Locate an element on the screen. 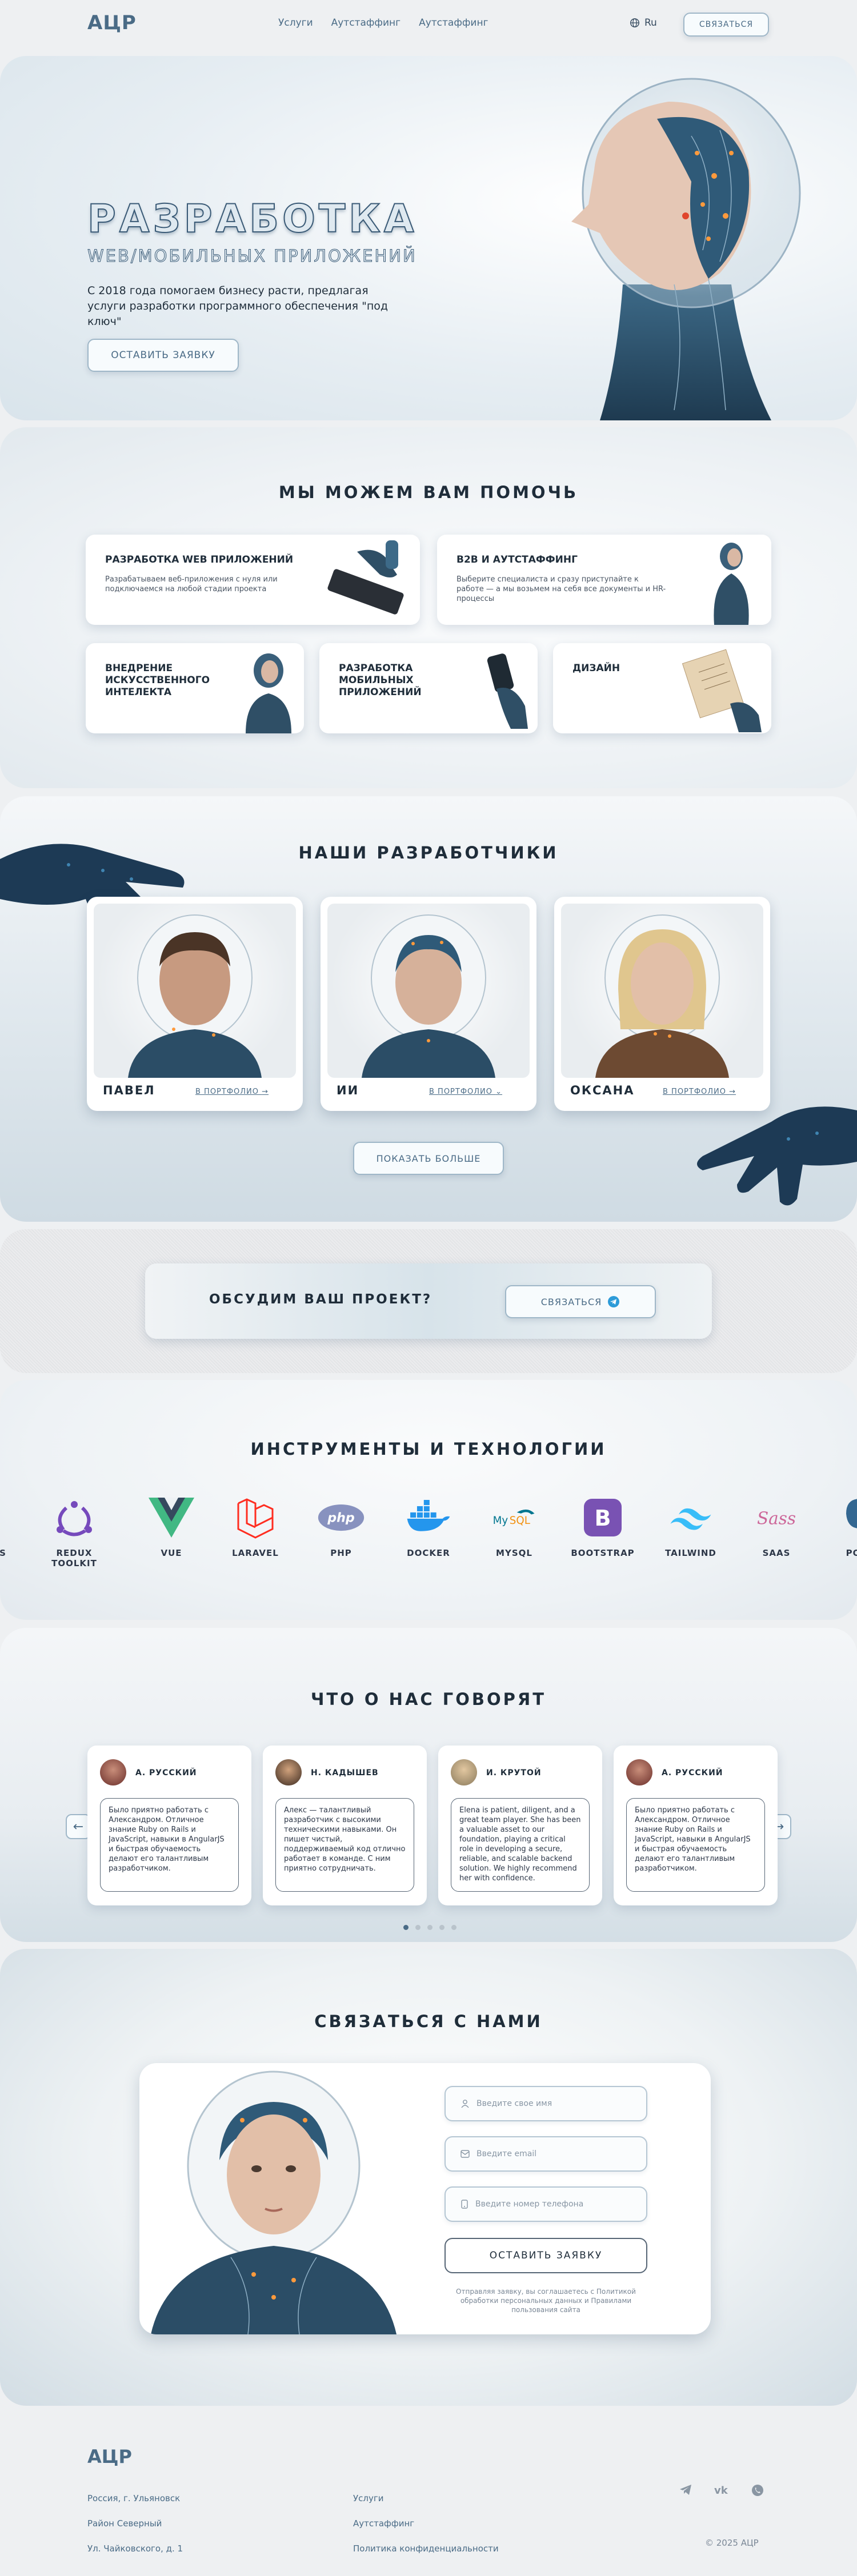  service-card-title: РАЗРАБОТКА МОБИЛЬНЫХ ПРИЛОЖЕНИЙ is located at coordinates (381, 680).